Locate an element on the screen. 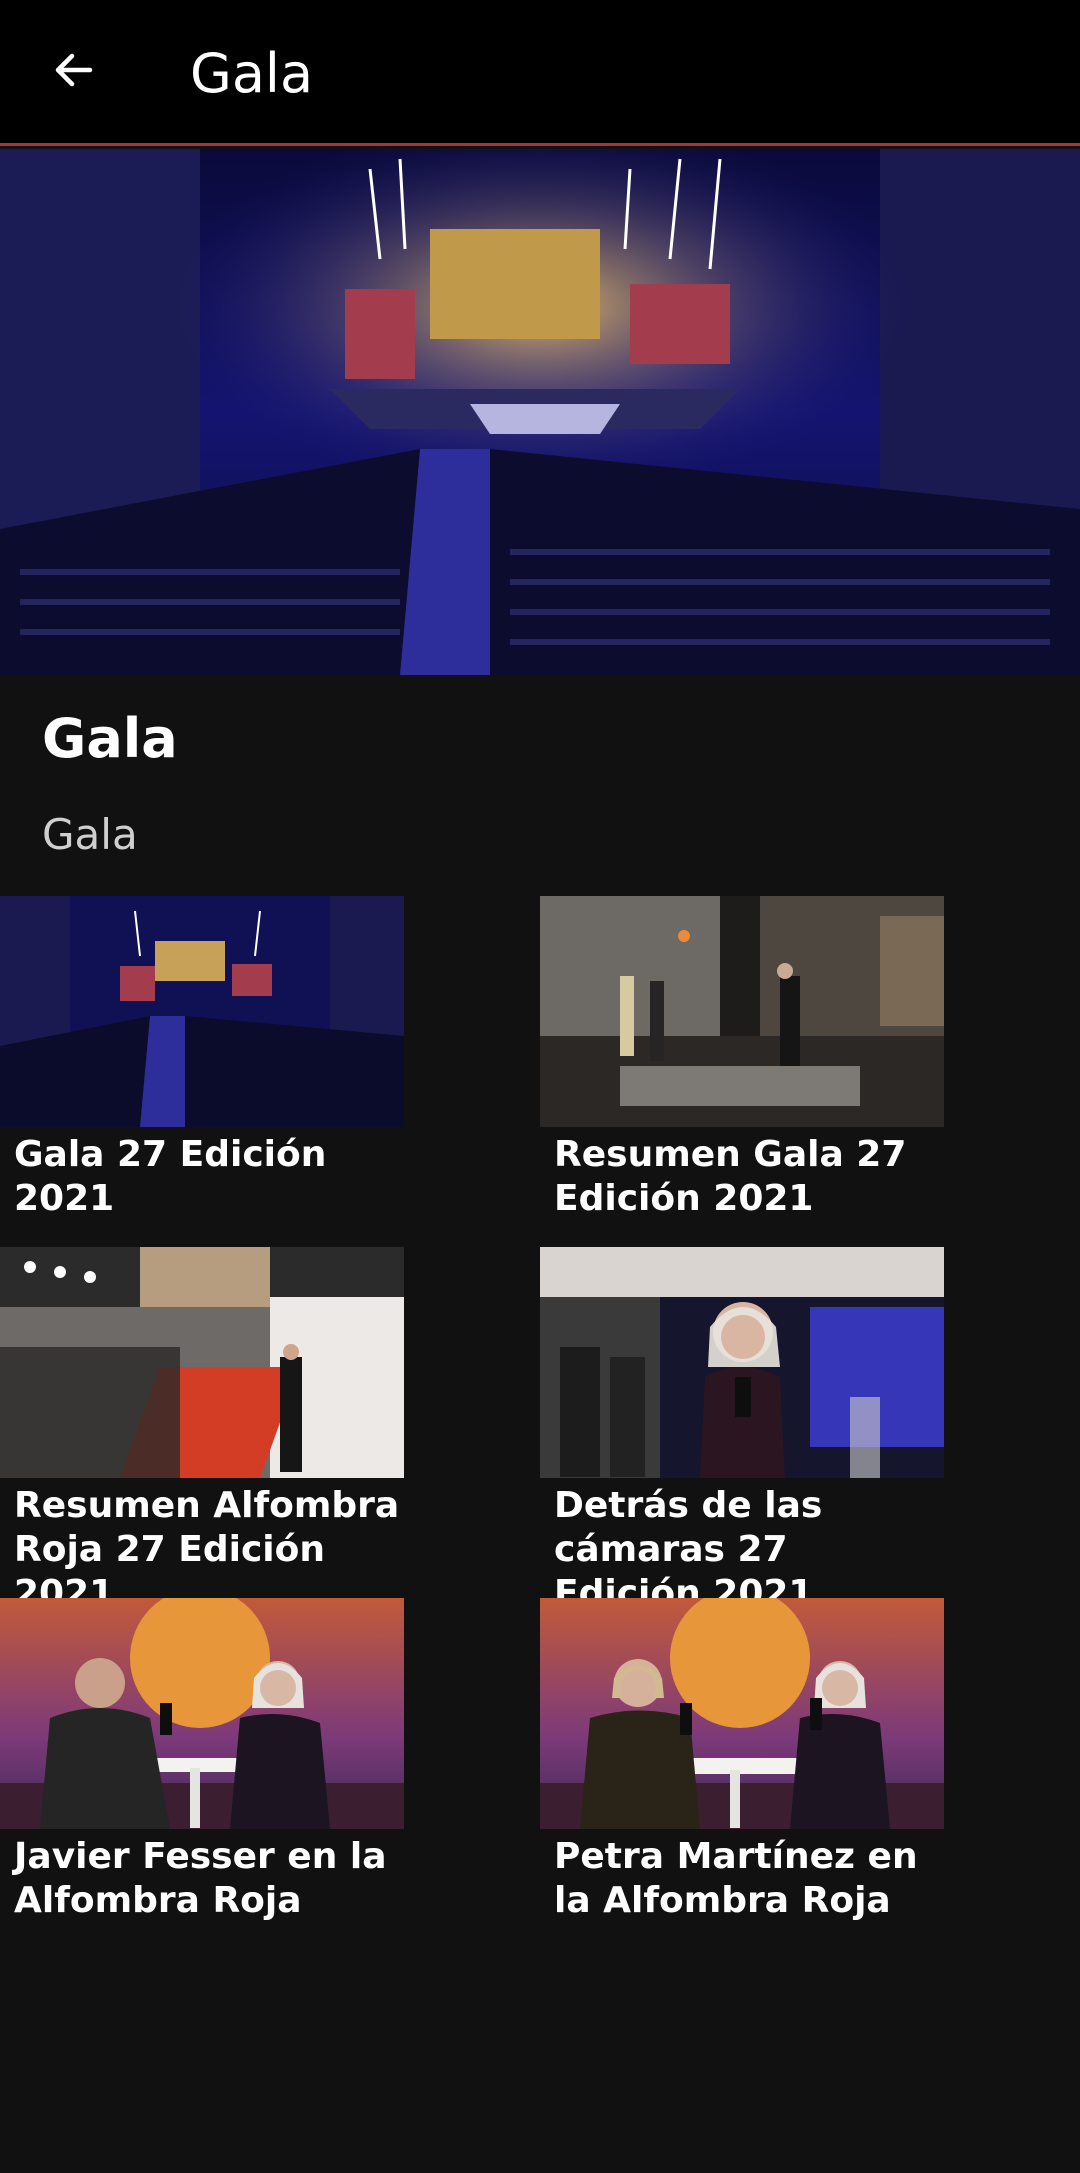 The height and width of the screenshot is (2173, 1080). page-title: Gala is located at coordinates (252, 73).